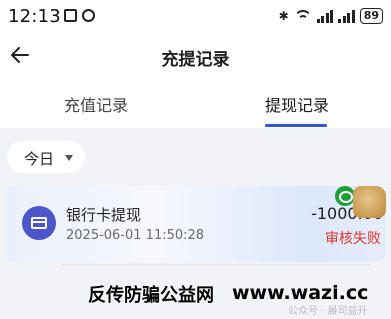  I want to click on watermark-faint: 公众号 · 晨司益升, so click(328, 311).